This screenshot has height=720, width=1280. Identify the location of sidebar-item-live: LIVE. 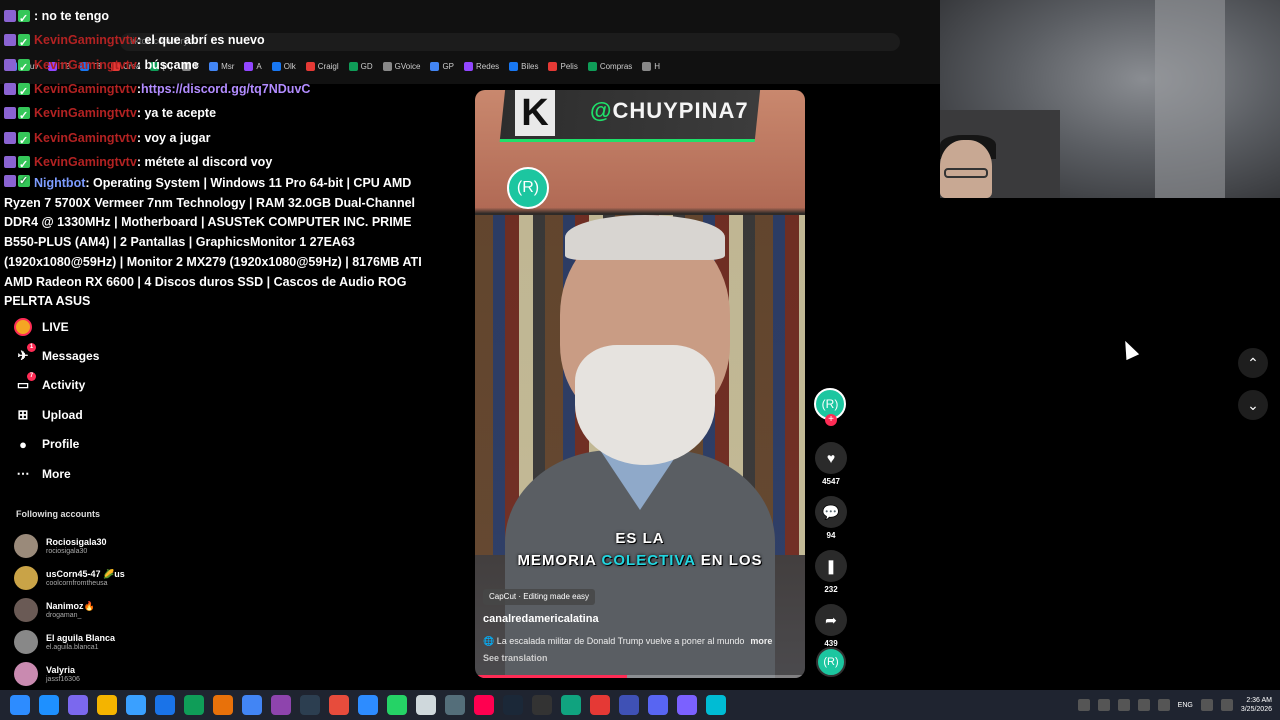
(56, 326).